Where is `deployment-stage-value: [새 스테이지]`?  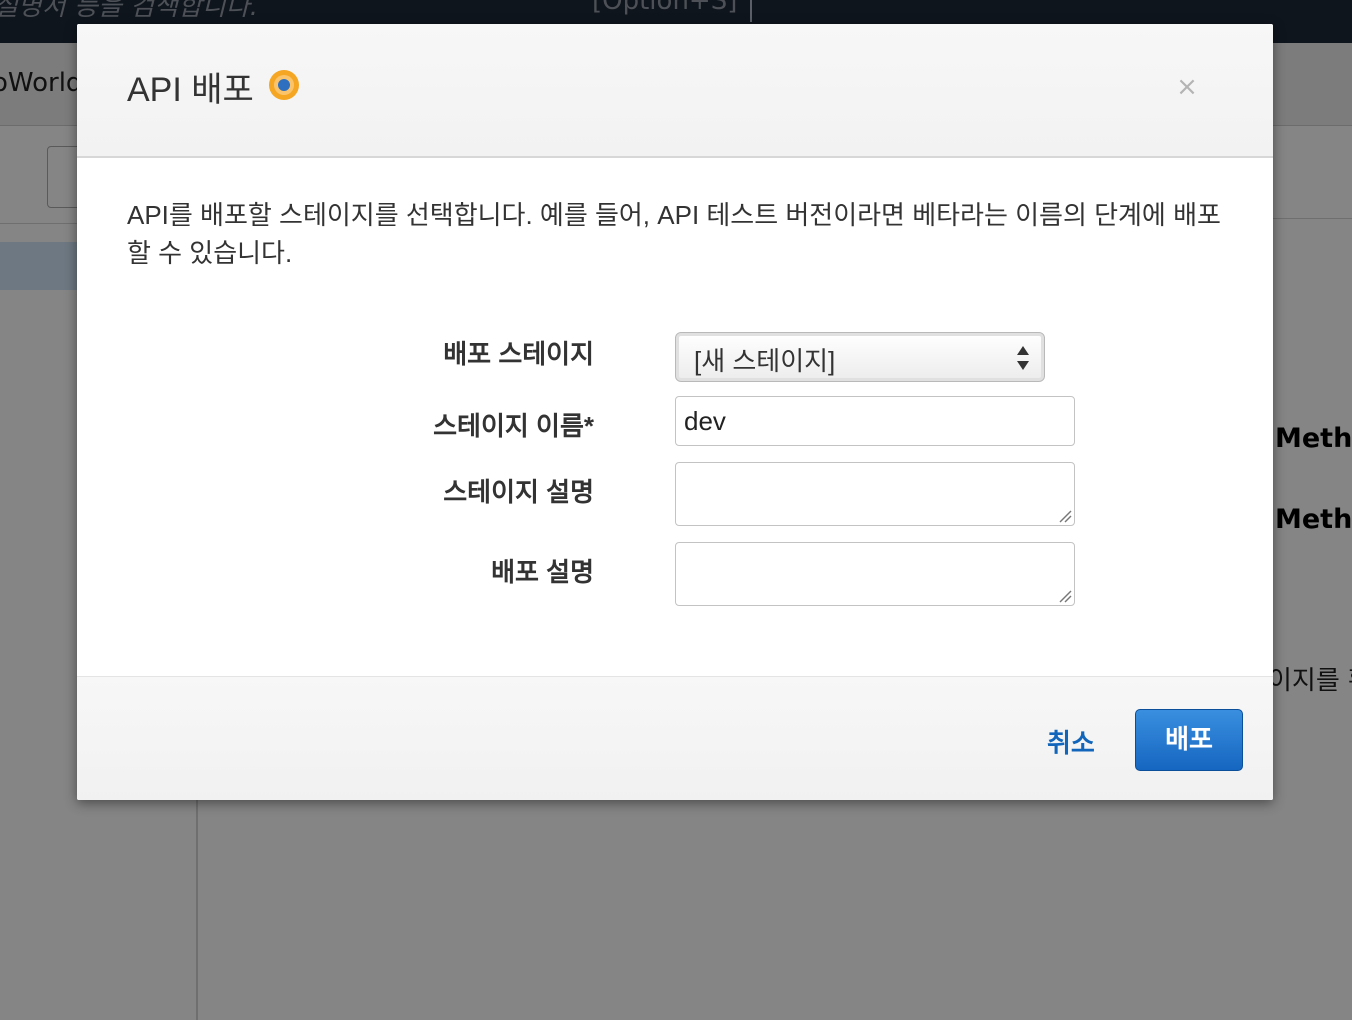
deployment-stage-value: [새 스테이지] is located at coordinates (765, 361).